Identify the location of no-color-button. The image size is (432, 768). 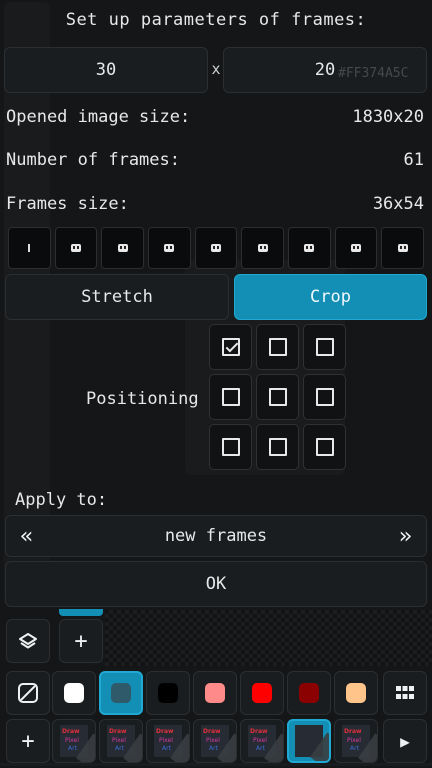
(28, 693).